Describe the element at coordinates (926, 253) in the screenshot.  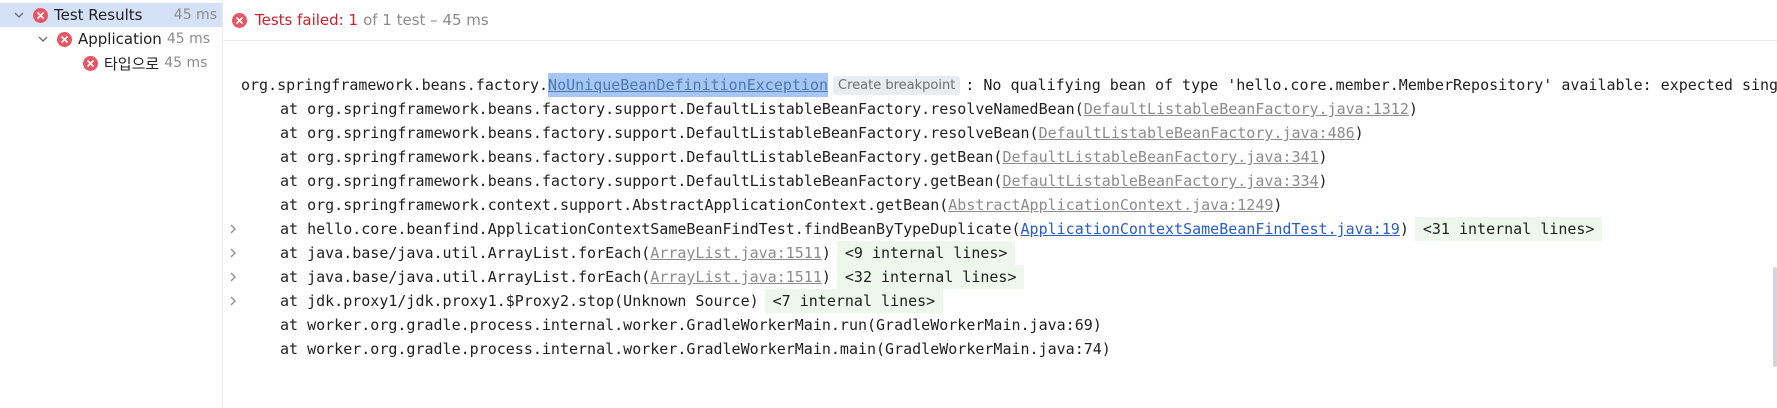
I see `internal-lines-fold: <9 internal lines>` at that location.